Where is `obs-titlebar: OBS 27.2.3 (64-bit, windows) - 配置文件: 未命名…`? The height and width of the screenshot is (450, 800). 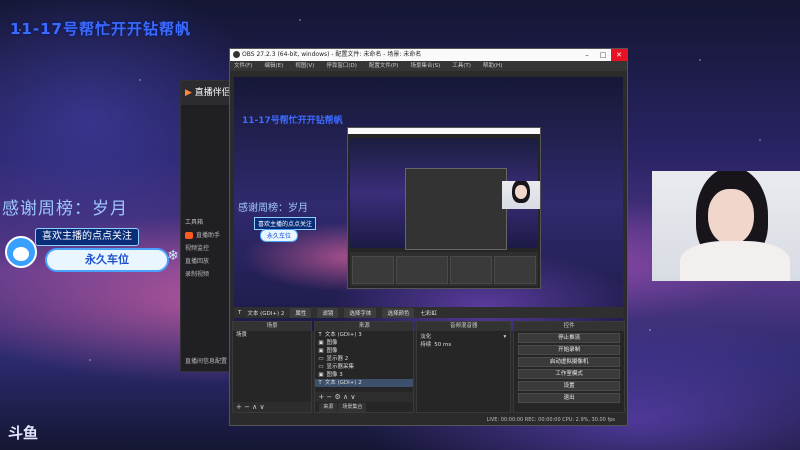 obs-titlebar: OBS 27.2.3 (64-bit, windows) - 配置文件: 未命名… is located at coordinates (428, 55).